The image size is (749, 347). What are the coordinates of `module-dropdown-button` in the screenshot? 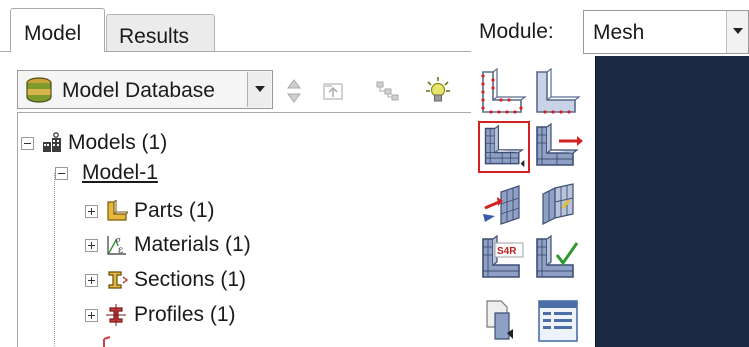 It's located at (737, 32).